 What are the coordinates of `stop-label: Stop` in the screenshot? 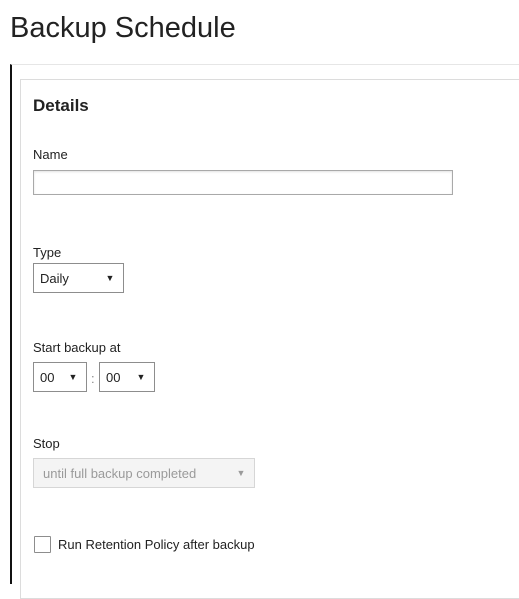 It's located at (46, 443).